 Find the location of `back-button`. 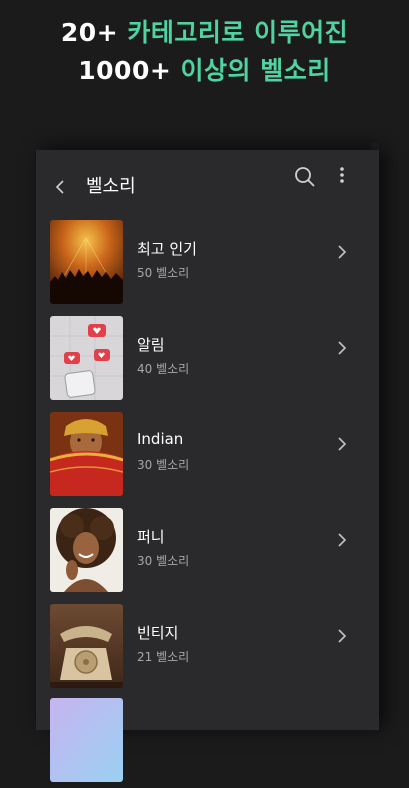

back-button is located at coordinates (60, 187).